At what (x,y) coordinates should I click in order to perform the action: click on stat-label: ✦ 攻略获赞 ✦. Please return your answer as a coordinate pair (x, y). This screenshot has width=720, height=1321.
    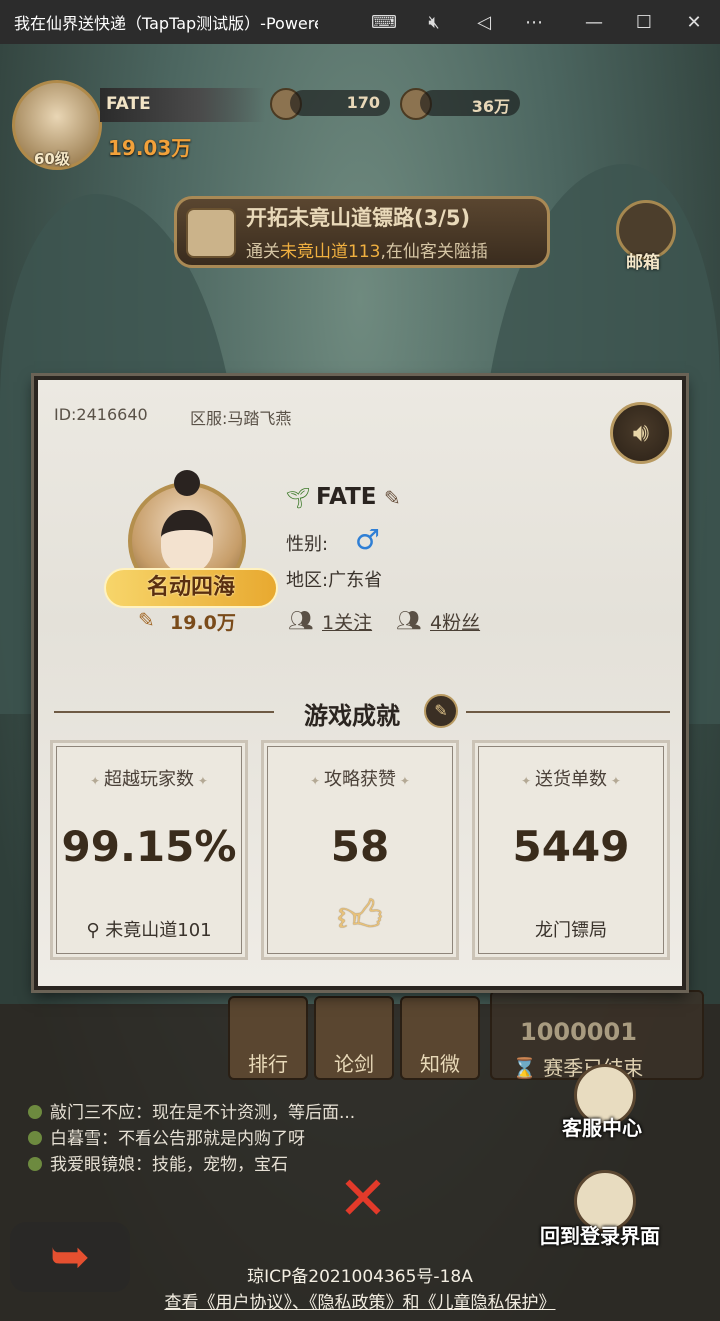
    Looking at the image, I should click on (360, 778).